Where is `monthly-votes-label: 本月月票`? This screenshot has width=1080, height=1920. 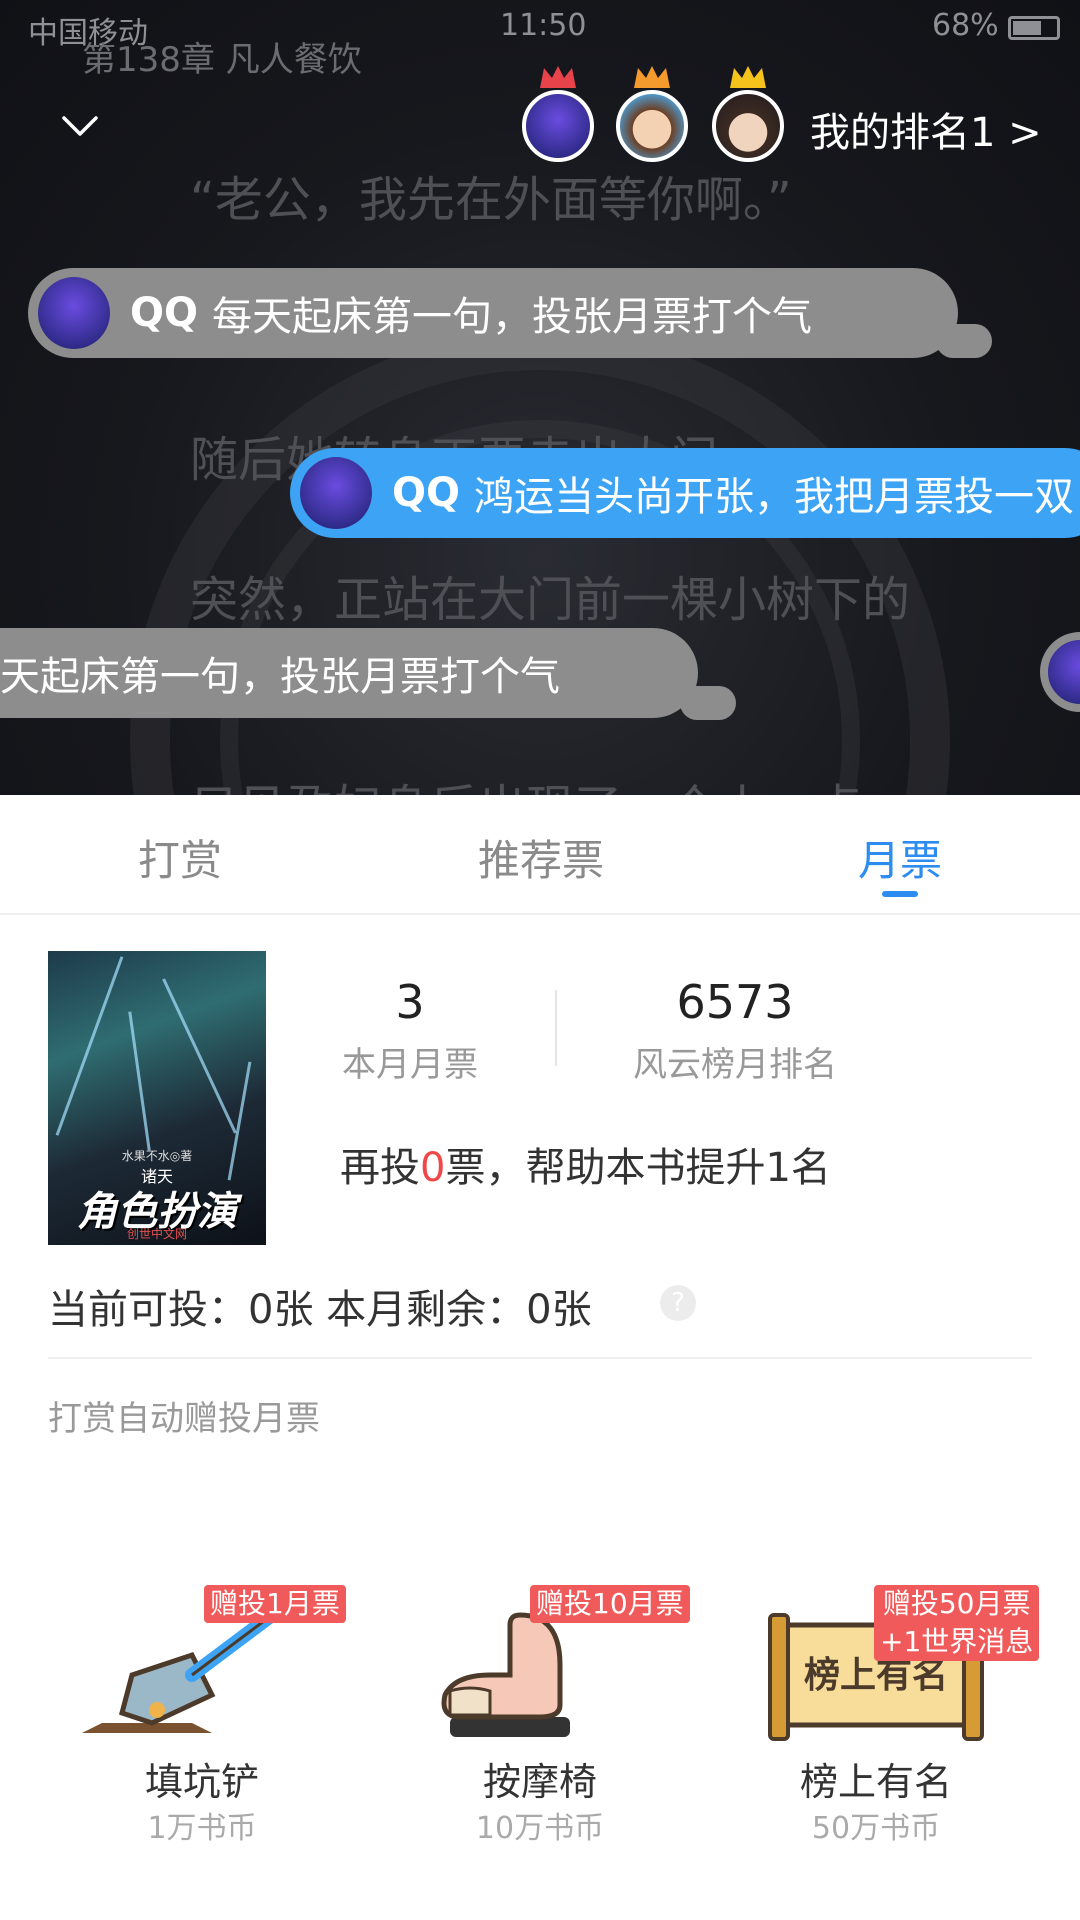
monthly-votes-label: 本月月票 is located at coordinates (410, 1065).